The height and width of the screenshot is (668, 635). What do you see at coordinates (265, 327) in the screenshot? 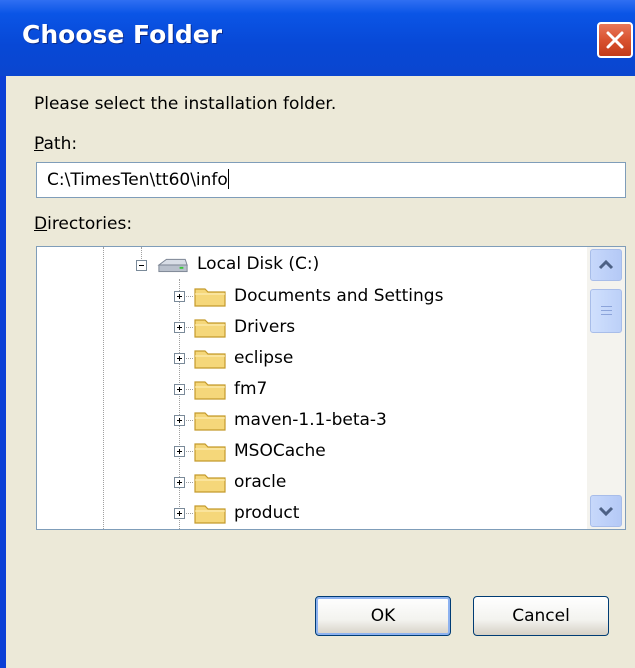
I see `tree-item-label: Drivers` at bounding box center [265, 327].